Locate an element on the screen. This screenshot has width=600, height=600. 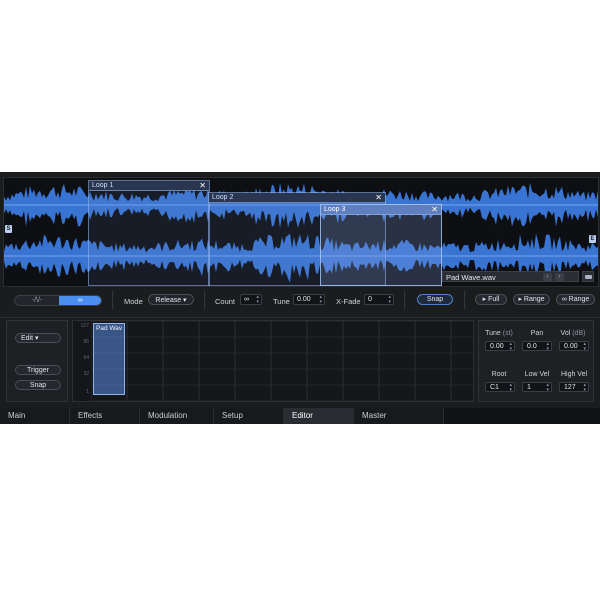
xfade-field: 0 ▴ ▾ is located at coordinates (379, 299).